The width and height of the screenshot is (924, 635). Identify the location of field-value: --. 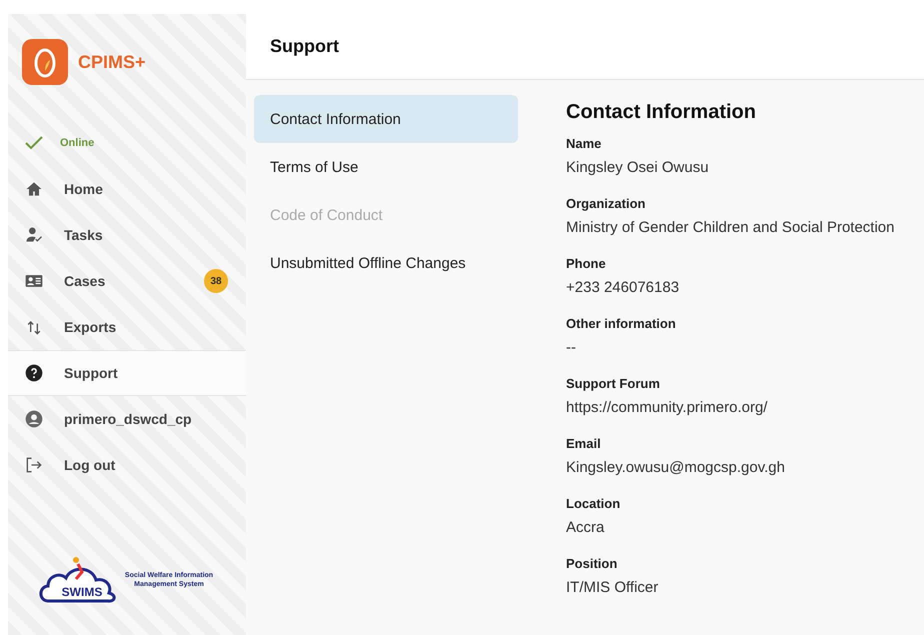
(571, 347).